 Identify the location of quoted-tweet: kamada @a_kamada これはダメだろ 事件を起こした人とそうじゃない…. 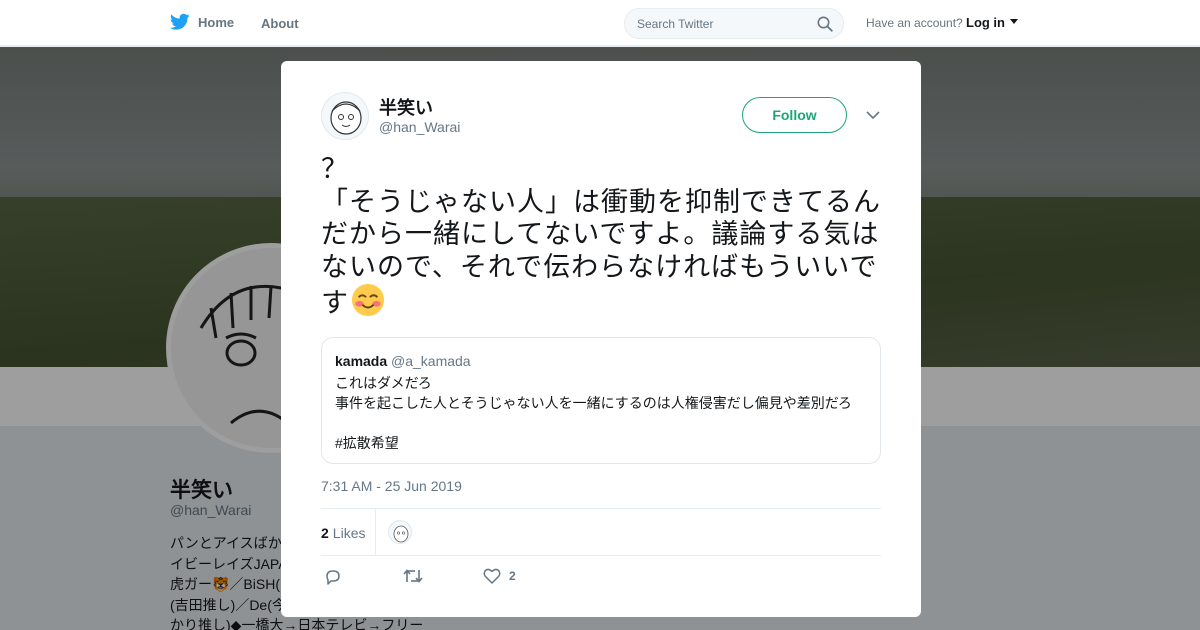
(601, 400).